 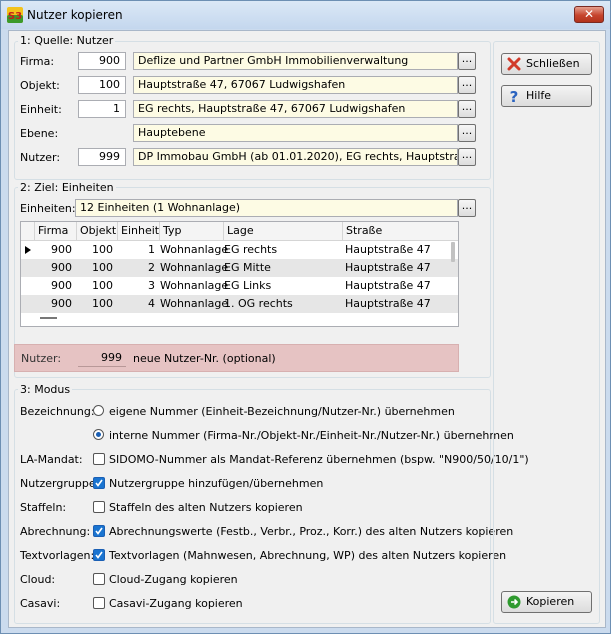 What do you see at coordinates (204, 358) in the screenshot?
I see `ziel-nutzer-hint: neue Nutzer-Nr. (optional)` at bounding box center [204, 358].